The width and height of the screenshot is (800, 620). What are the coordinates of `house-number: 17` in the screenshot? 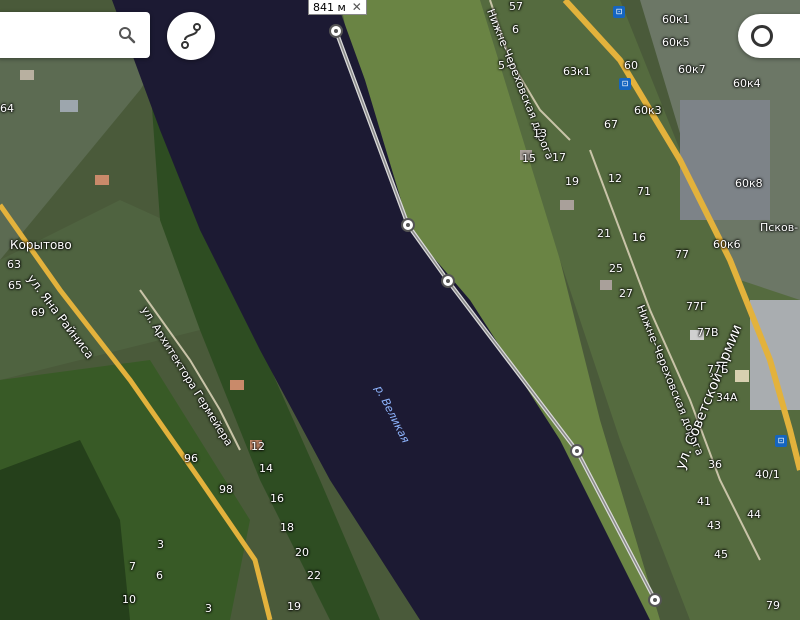 It's located at (559, 157).